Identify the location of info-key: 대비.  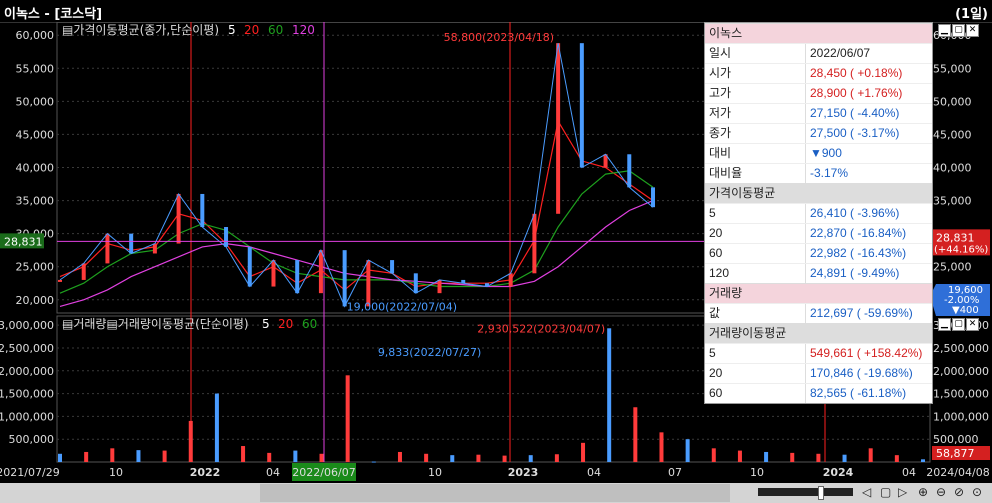
(755, 153).